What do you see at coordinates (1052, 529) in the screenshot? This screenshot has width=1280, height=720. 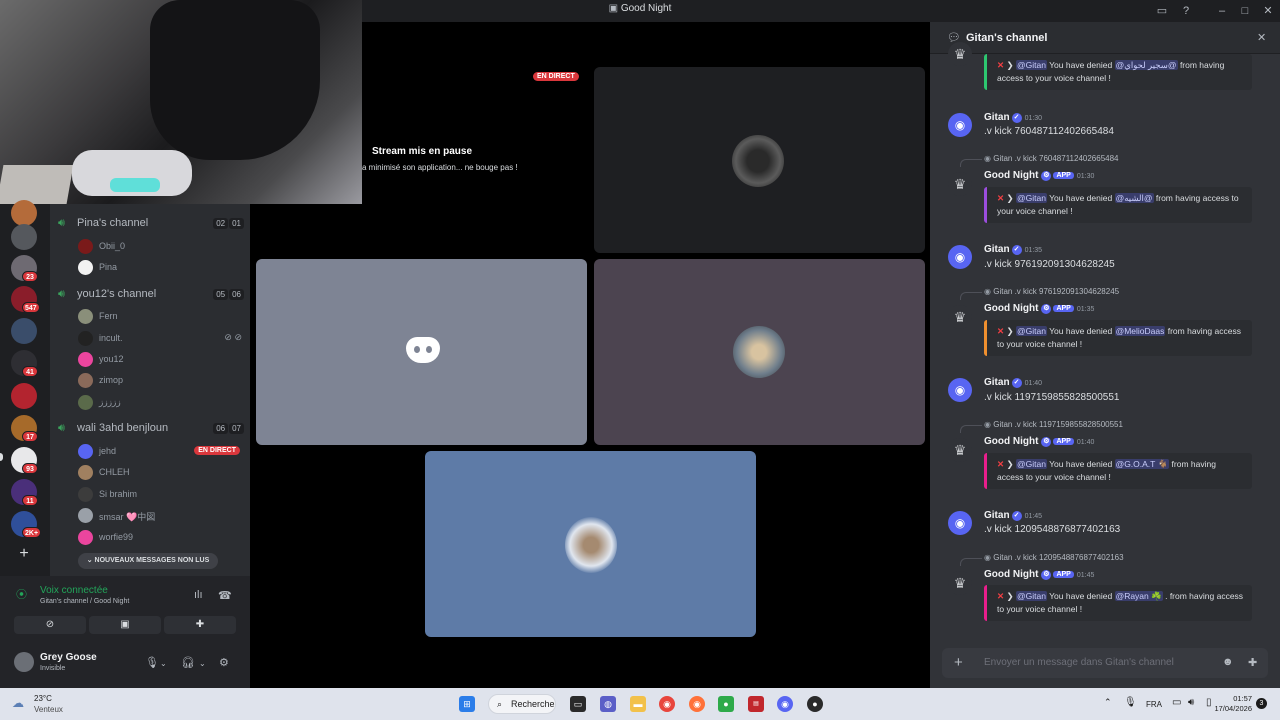 I see `message-text: .v kick 1209548876877402163` at bounding box center [1052, 529].